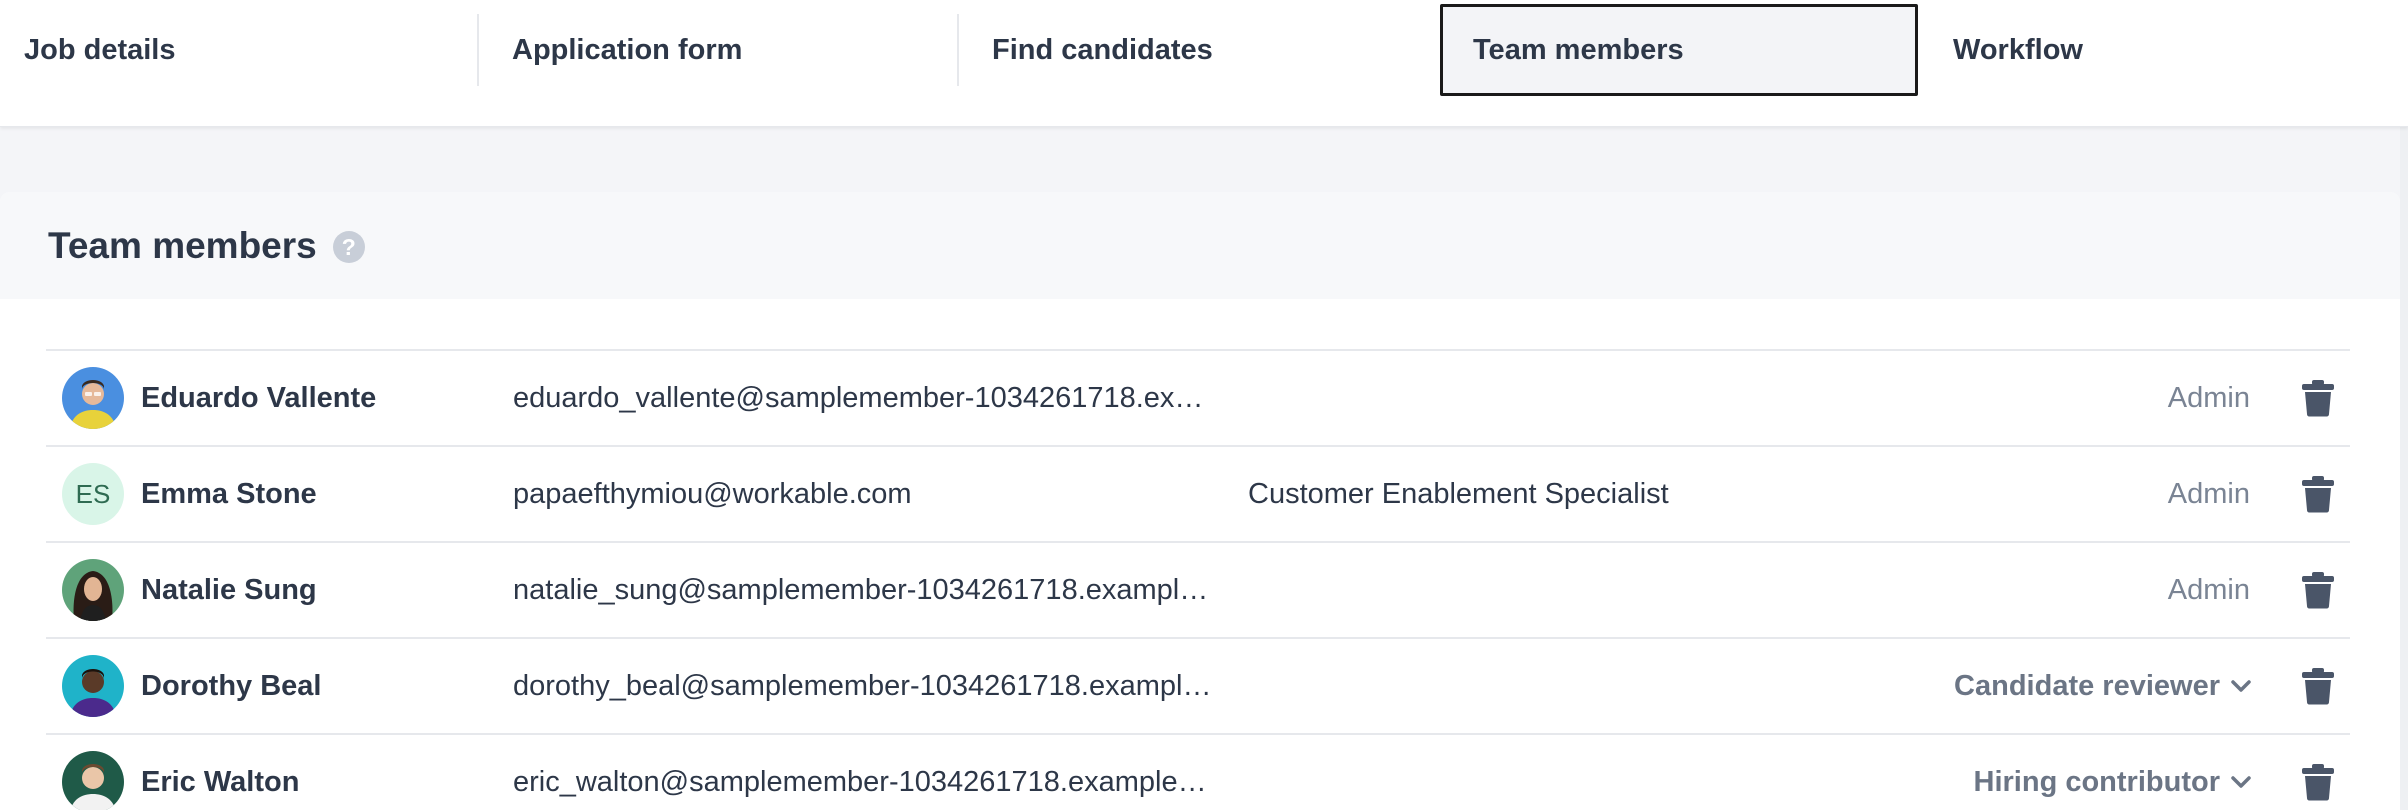 Image resolution: width=2408 pixels, height=810 pixels. I want to click on member-name: Eduardo Vallente, so click(259, 398).